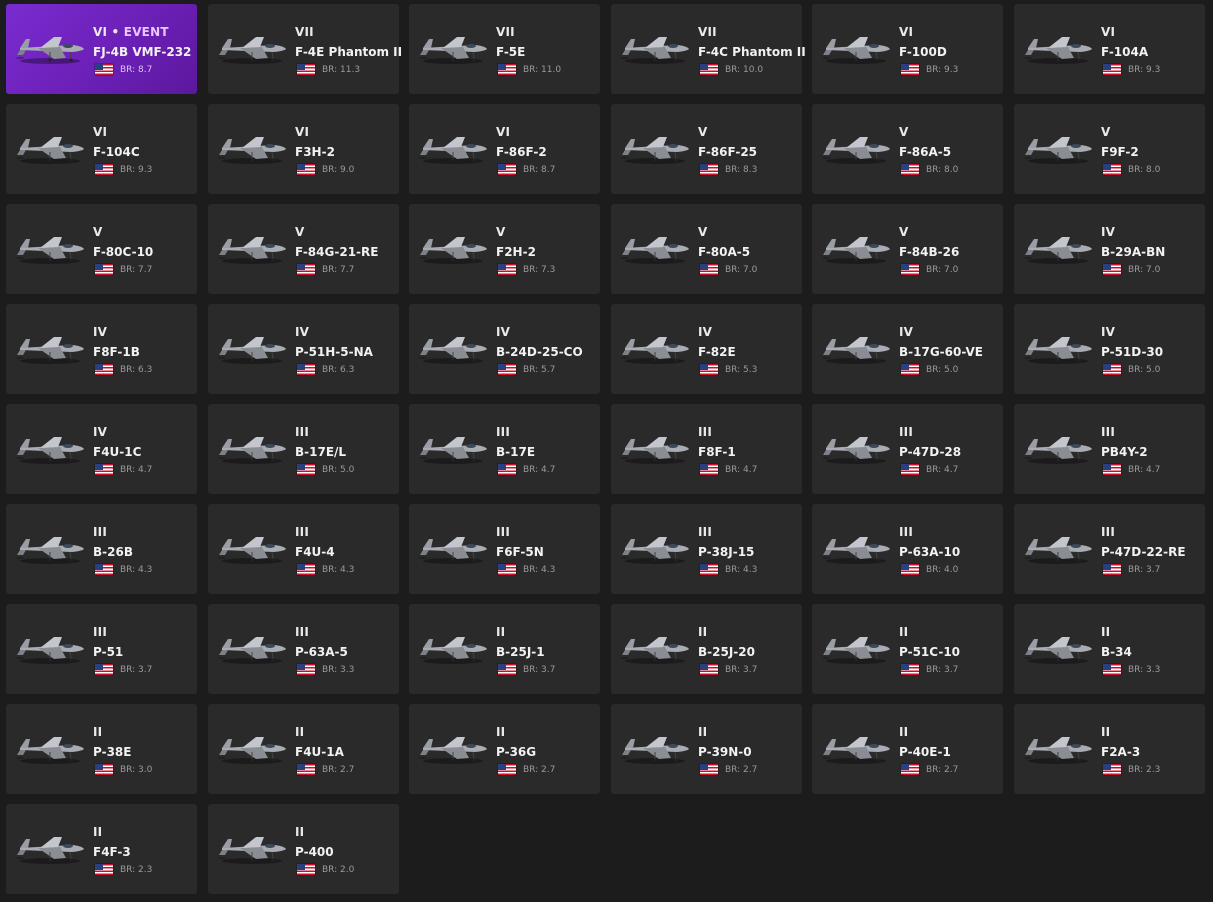  Describe the element at coordinates (101, 249) in the screenshot. I see `vehicle-card: V F-80C-10 BR: 7.7` at that location.